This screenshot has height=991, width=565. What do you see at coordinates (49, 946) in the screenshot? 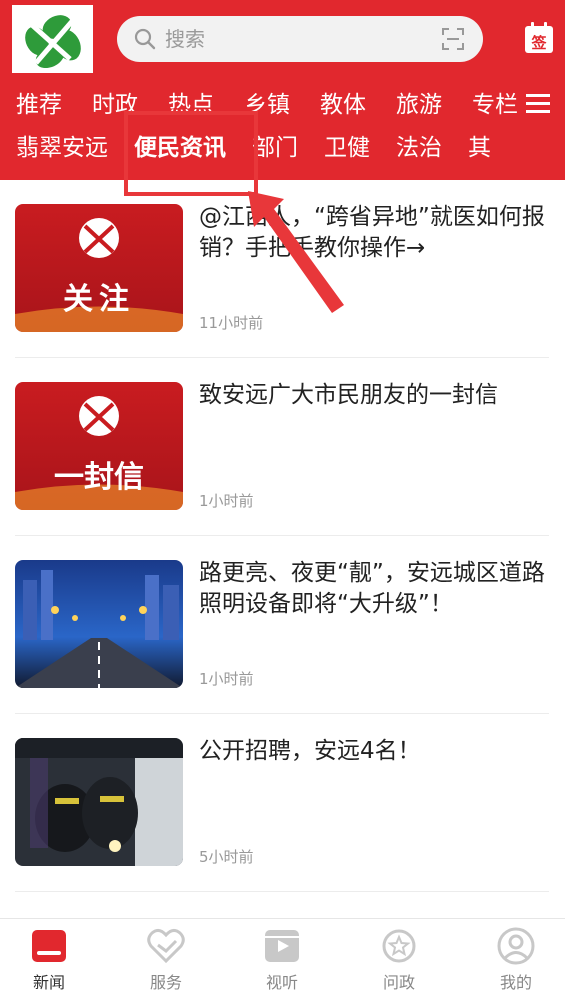
I see `news-icon` at bounding box center [49, 946].